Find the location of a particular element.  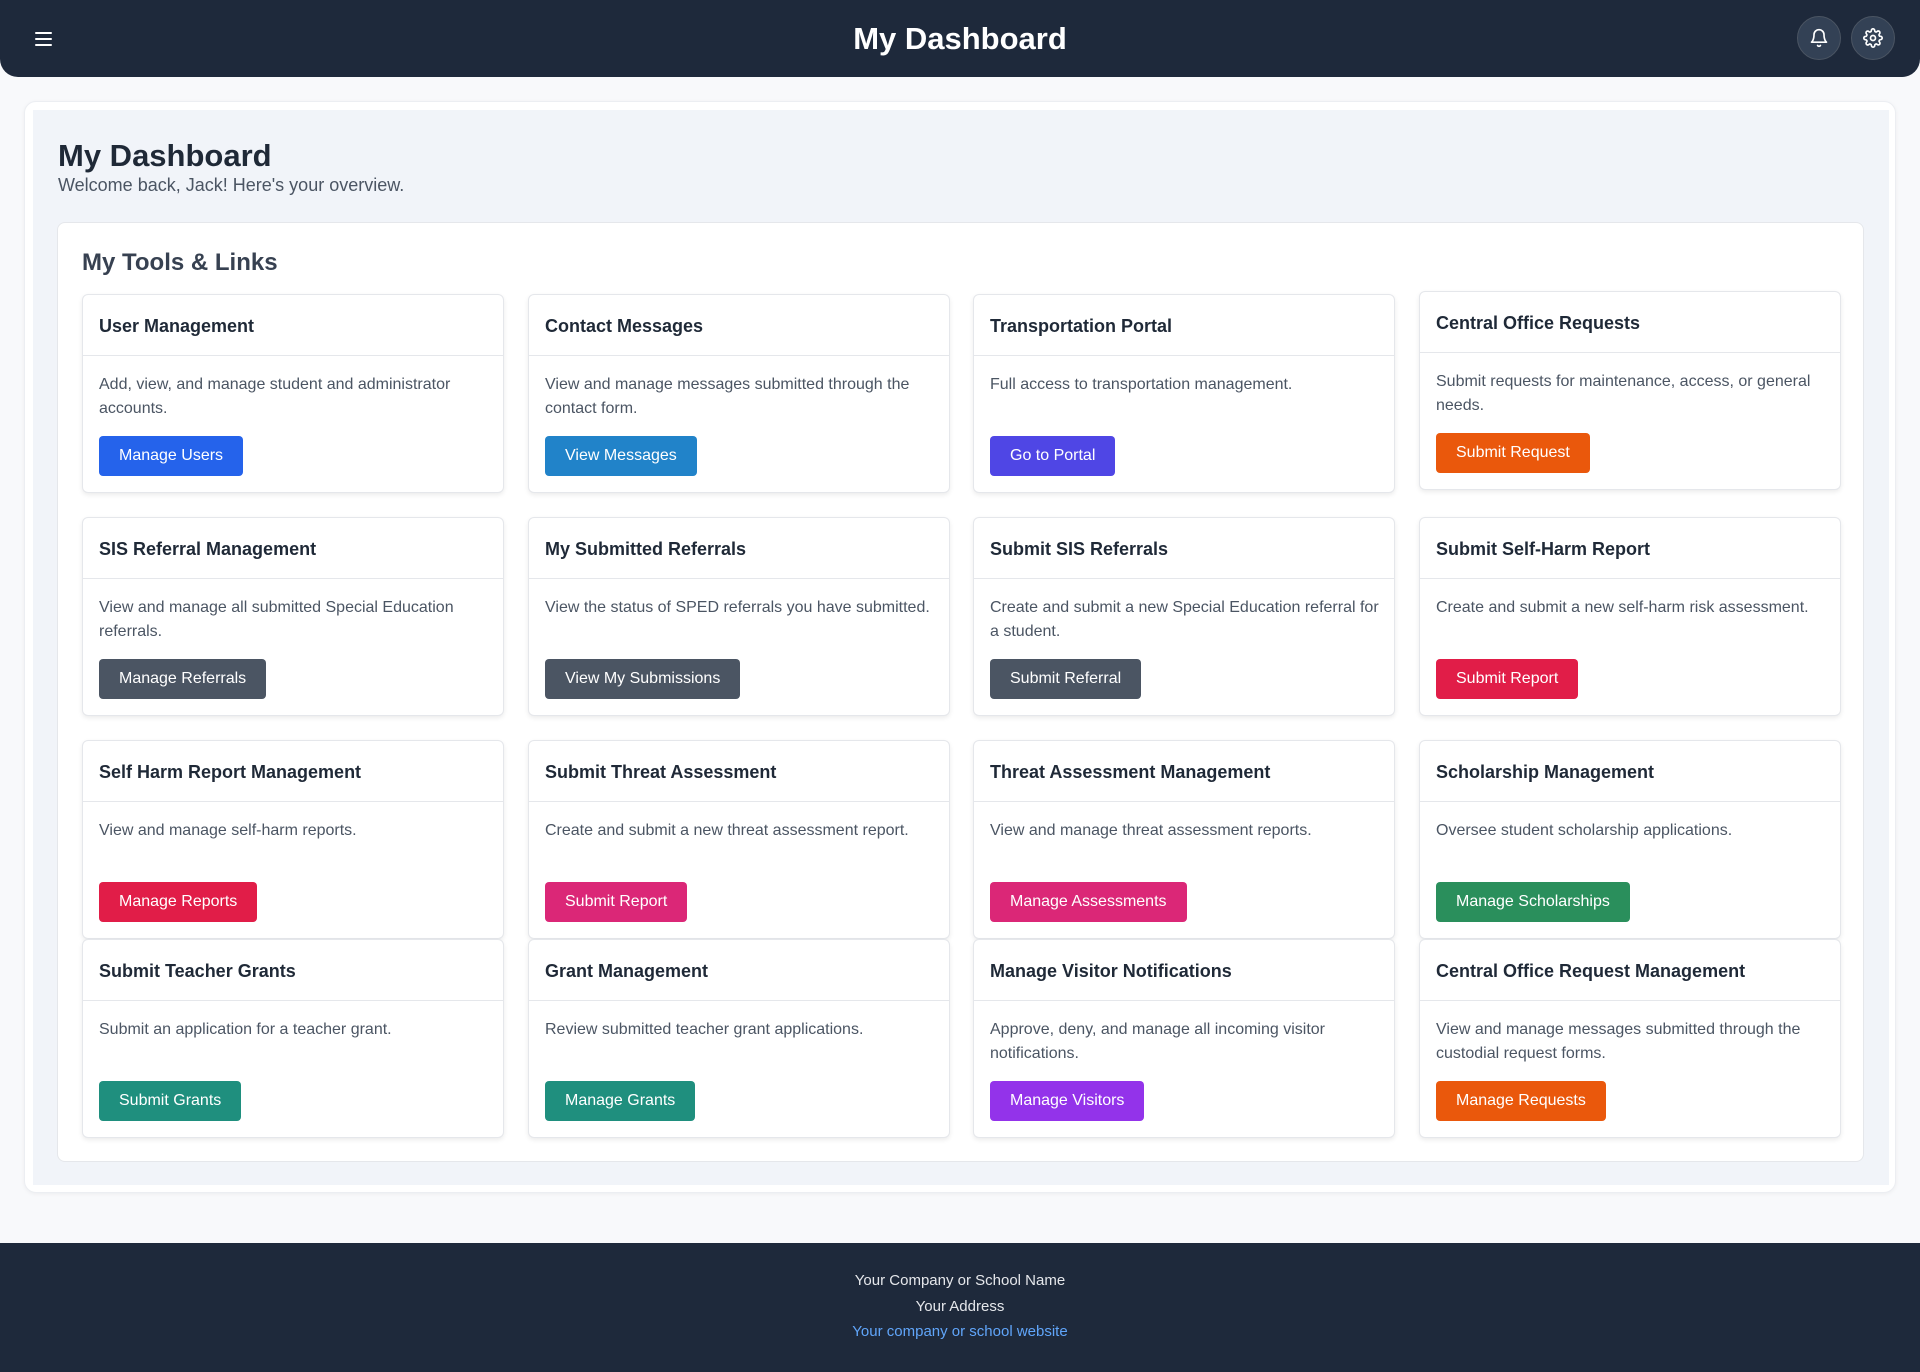

footer-address: Your Address is located at coordinates (960, 1306).